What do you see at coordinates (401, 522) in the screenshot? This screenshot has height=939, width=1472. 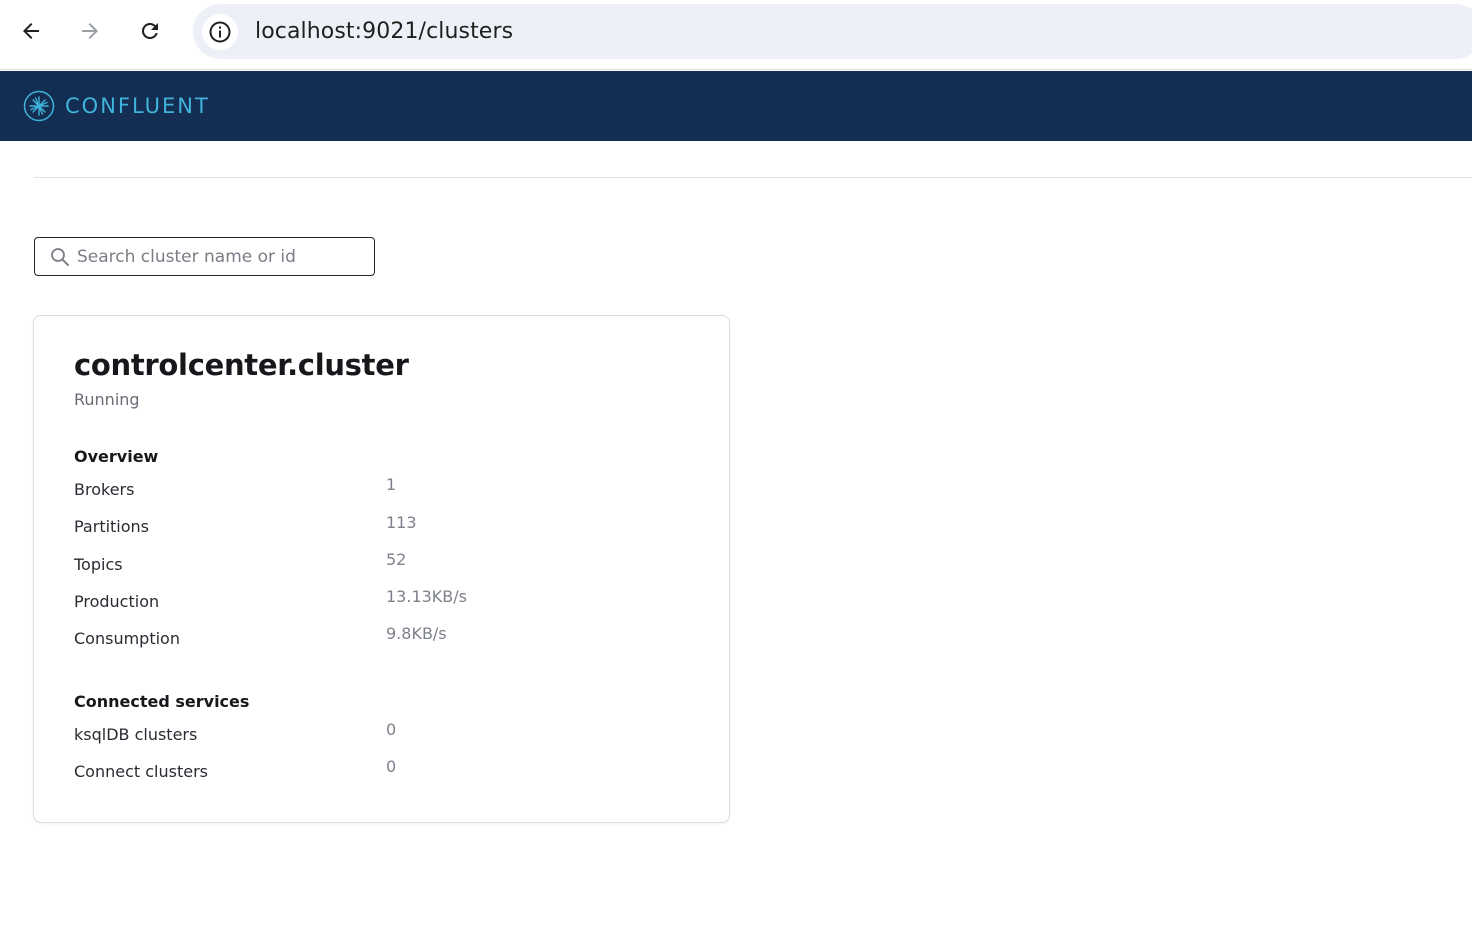 I see `stat-value-partitions: 113` at bounding box center [401, 522].